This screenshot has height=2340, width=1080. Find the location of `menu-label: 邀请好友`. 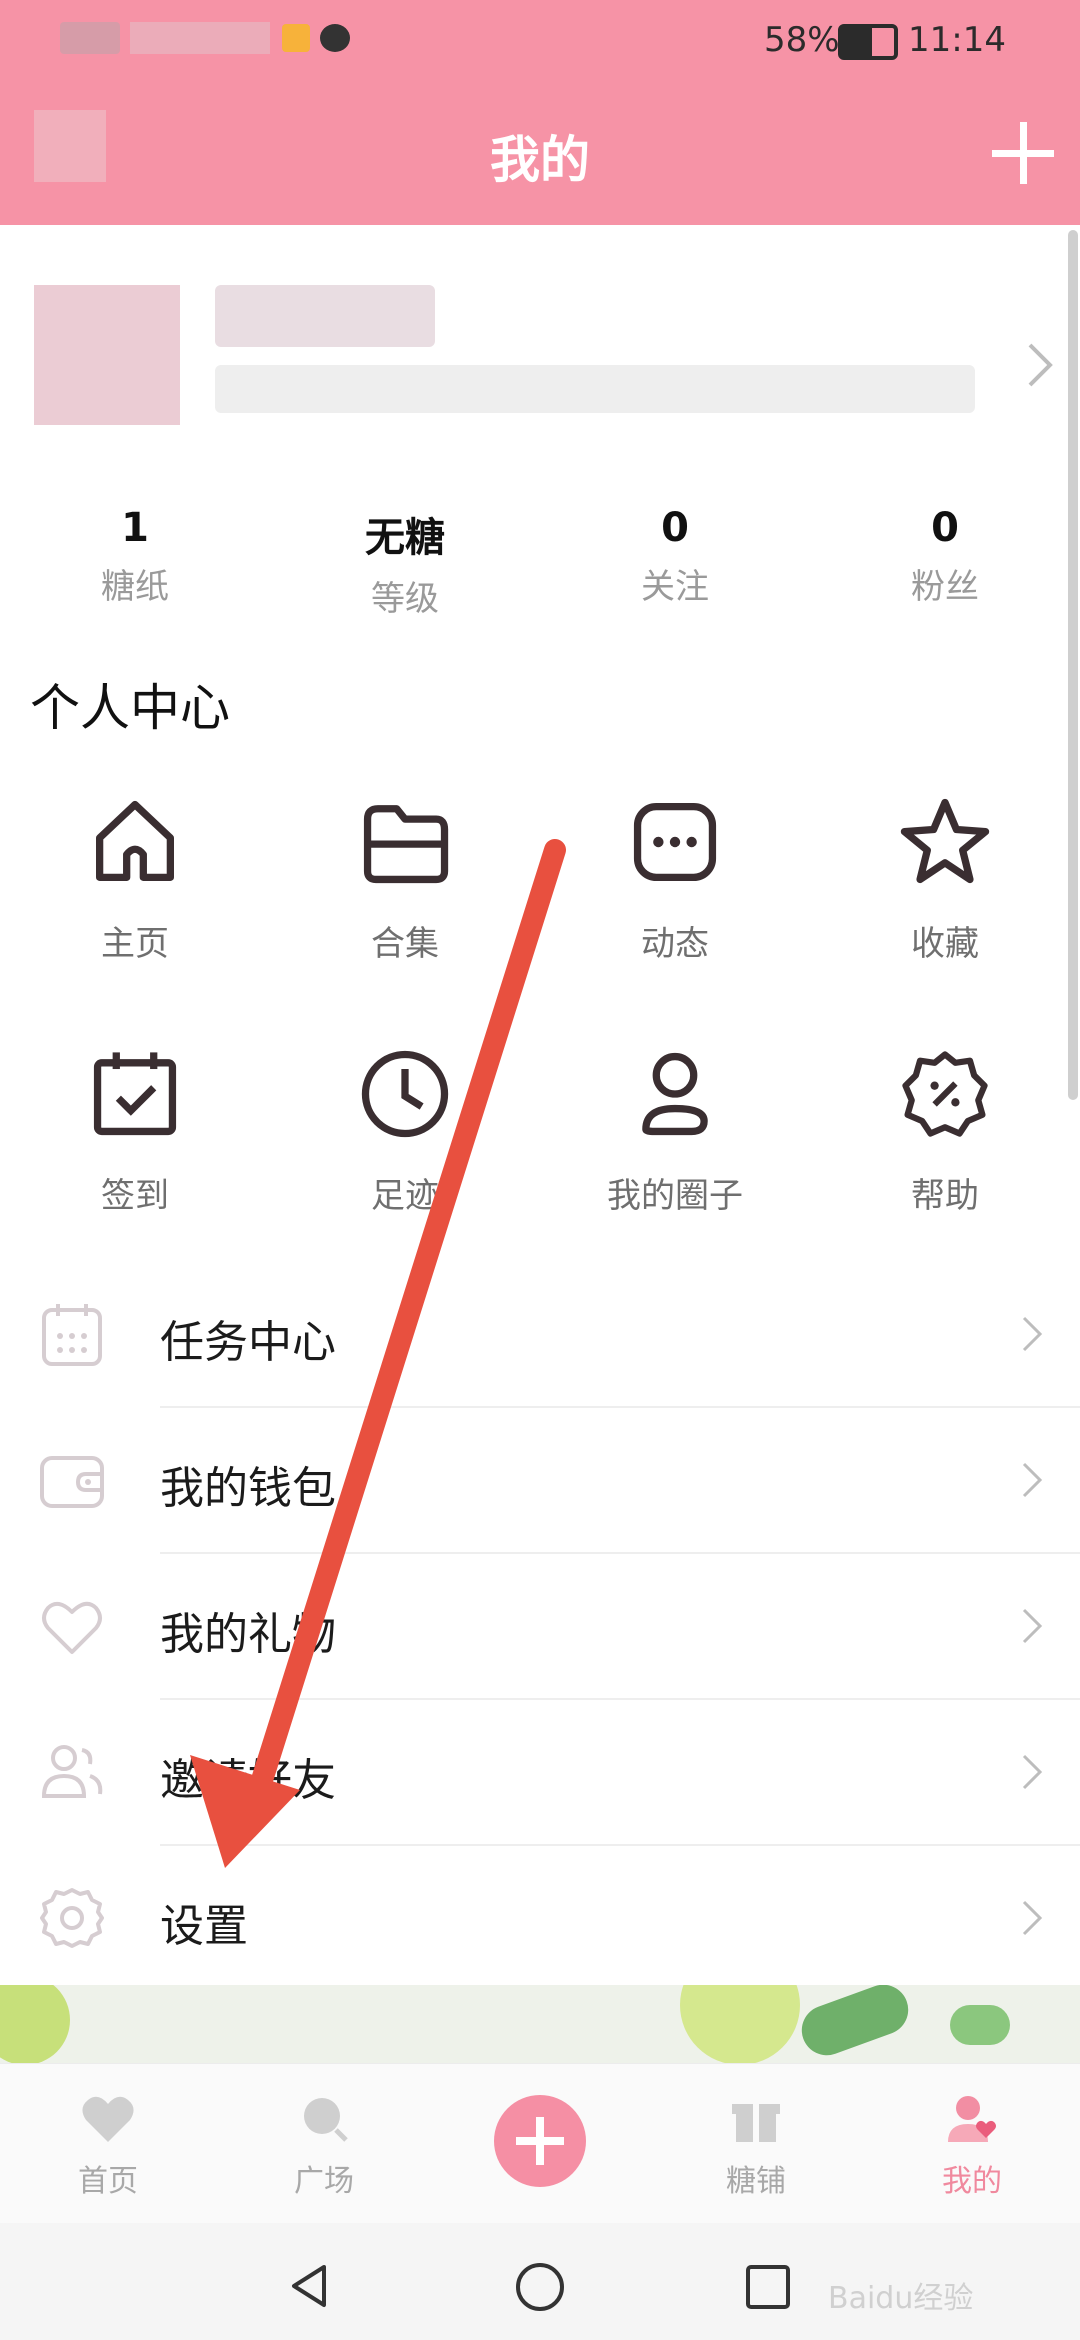

menu-label: 邀请好友 is located at coordinates (248, 1780).